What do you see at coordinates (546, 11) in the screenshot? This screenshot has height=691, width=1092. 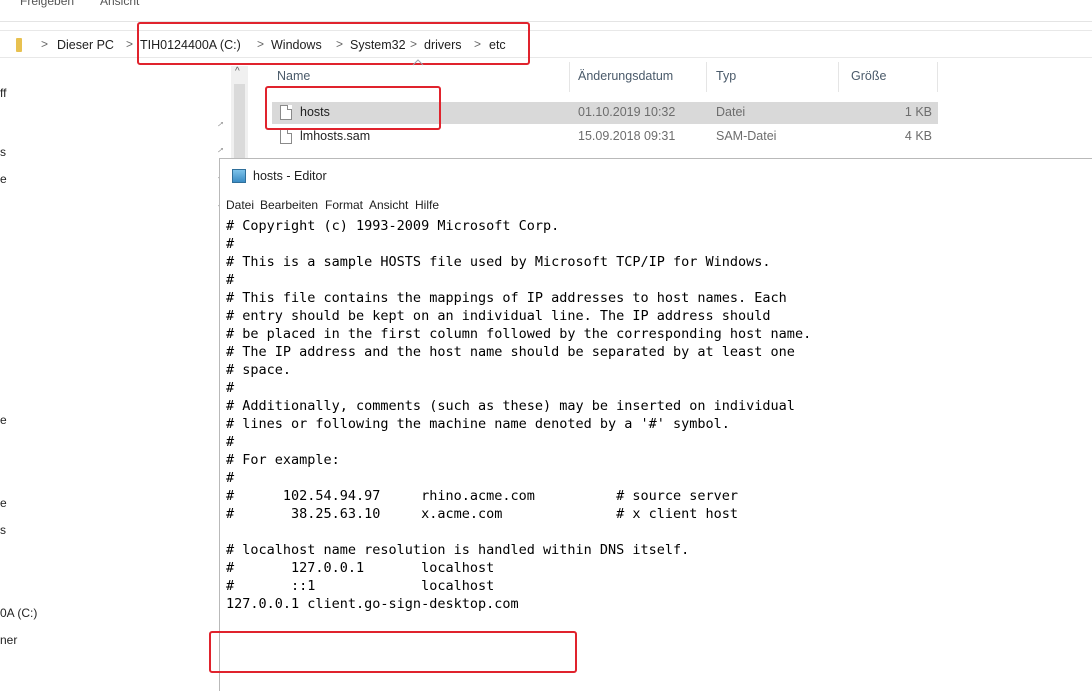 I see `ribbon-tabs: Freigeben Ansicht` at bounding box center [546, 11].